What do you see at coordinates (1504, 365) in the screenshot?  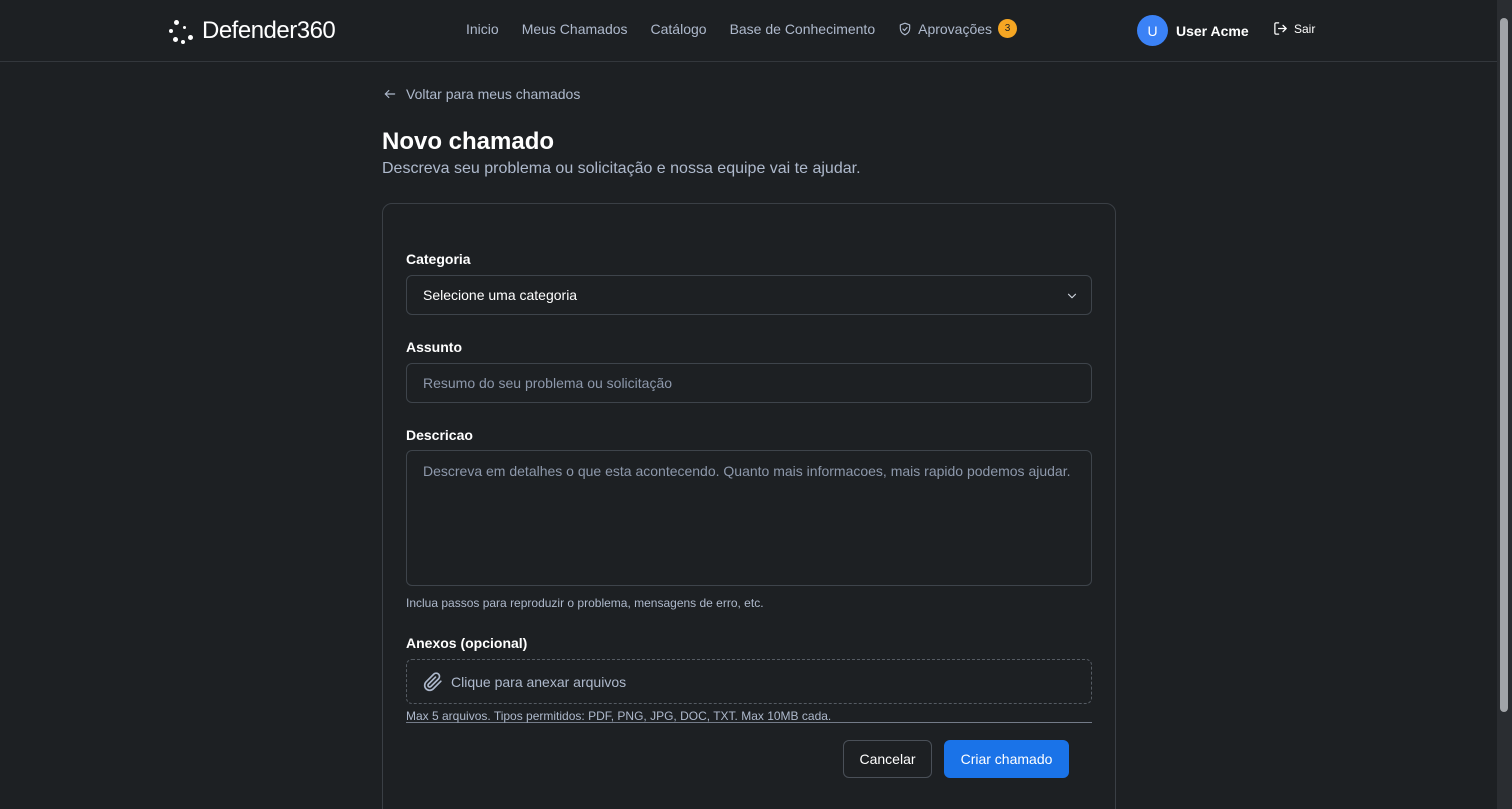 I see `scrollbar-thumb` at bounding box center [1504, 365].